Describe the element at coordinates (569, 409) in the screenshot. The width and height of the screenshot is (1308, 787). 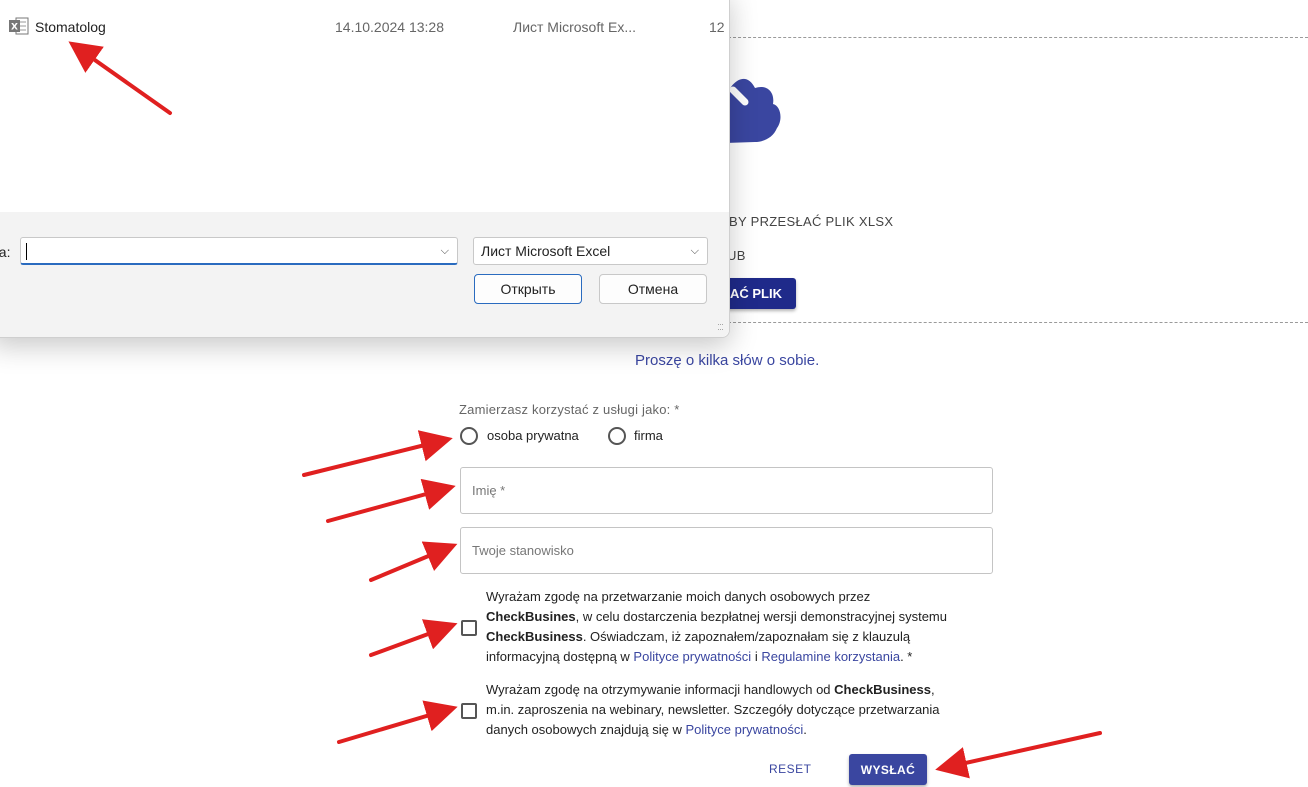
I see `usage-question: Zamierzasz korzystać z usługi jako: *` at that location.